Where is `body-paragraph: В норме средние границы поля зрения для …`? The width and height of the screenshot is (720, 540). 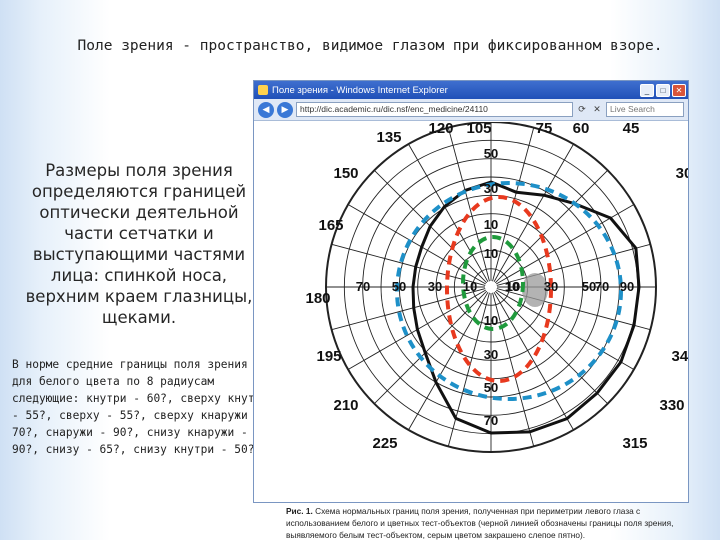 body-paragraph: В норме средние границы поля зрения для … is located at coordinates (140, 407).